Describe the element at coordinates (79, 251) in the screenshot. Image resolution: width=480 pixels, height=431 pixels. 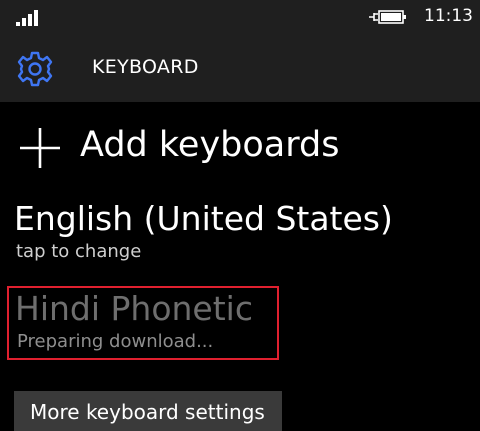
I see `keyboard-subtitle: tap to change` at that location.